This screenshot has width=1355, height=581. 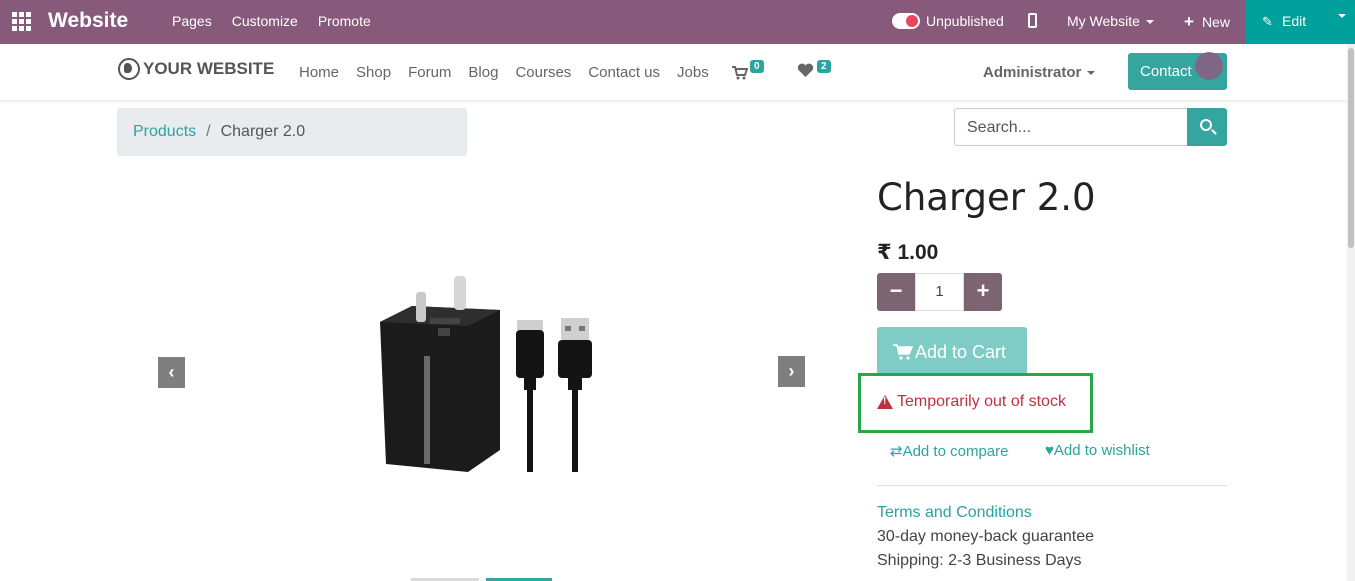 I want to click on breadcrumb: Products / Charger 2.0, so click(x=292, y=132).